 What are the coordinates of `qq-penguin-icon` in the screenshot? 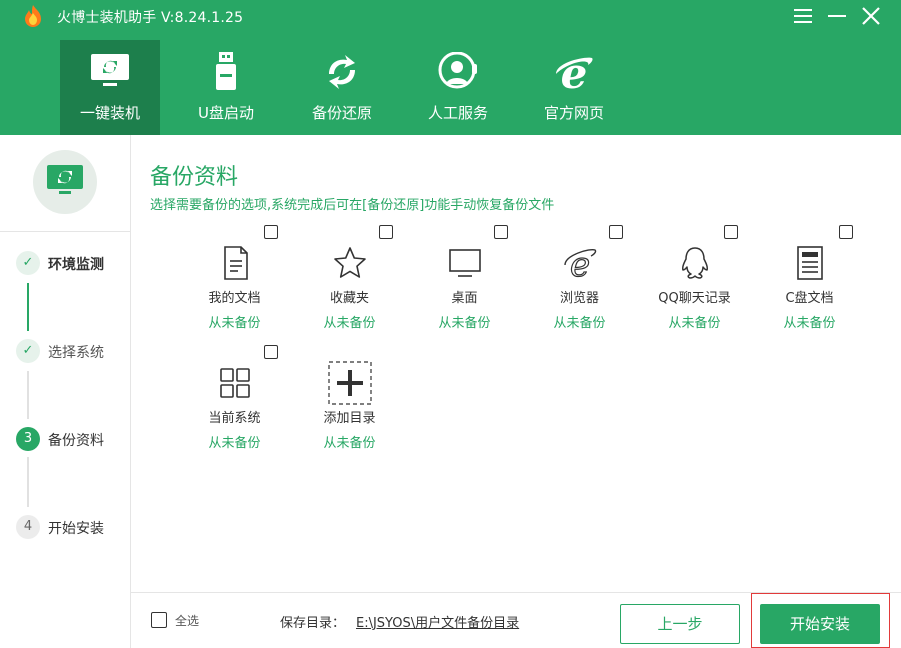 It's located at (695, 263).